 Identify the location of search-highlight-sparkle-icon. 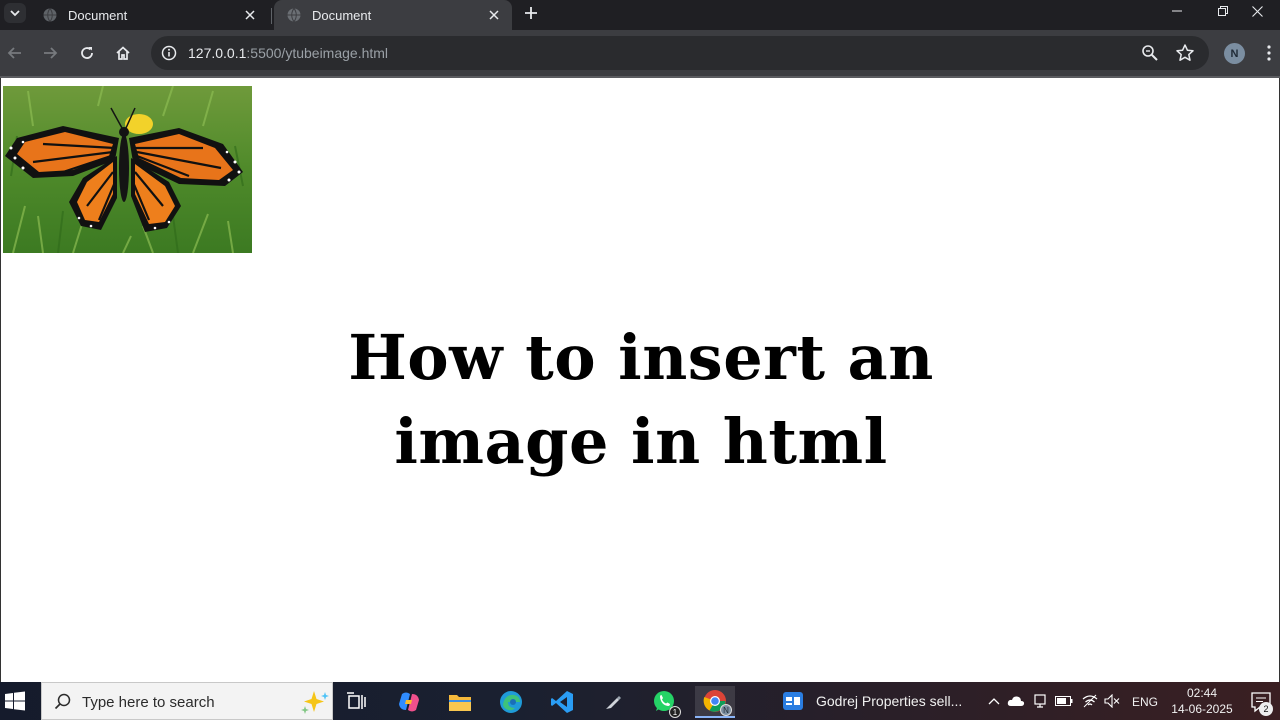
(315, 702).